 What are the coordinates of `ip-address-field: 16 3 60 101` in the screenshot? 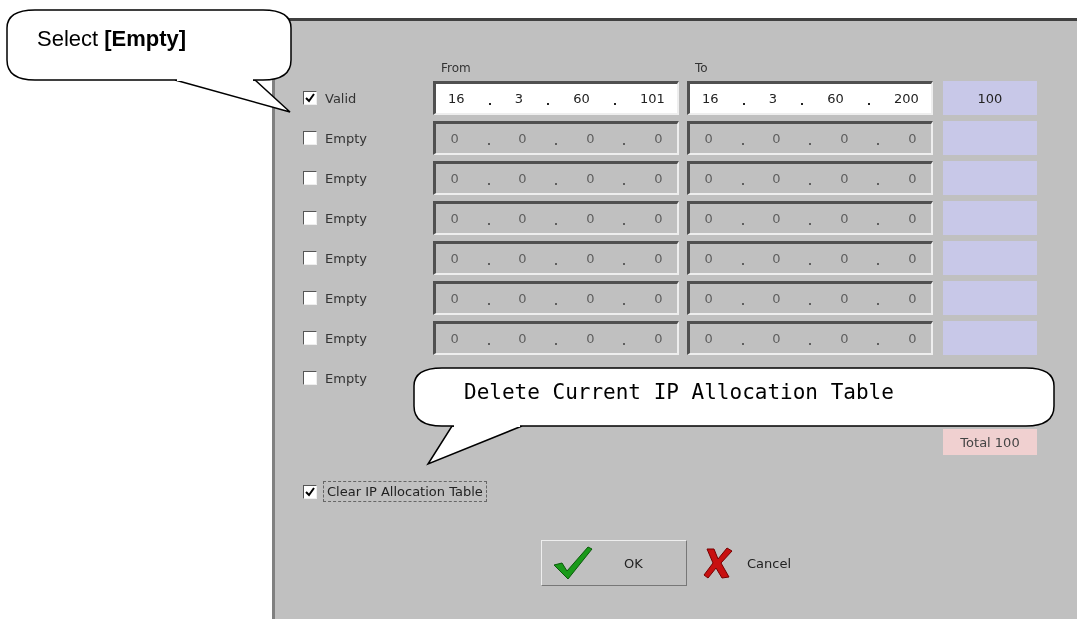 It's located at (556, 98).